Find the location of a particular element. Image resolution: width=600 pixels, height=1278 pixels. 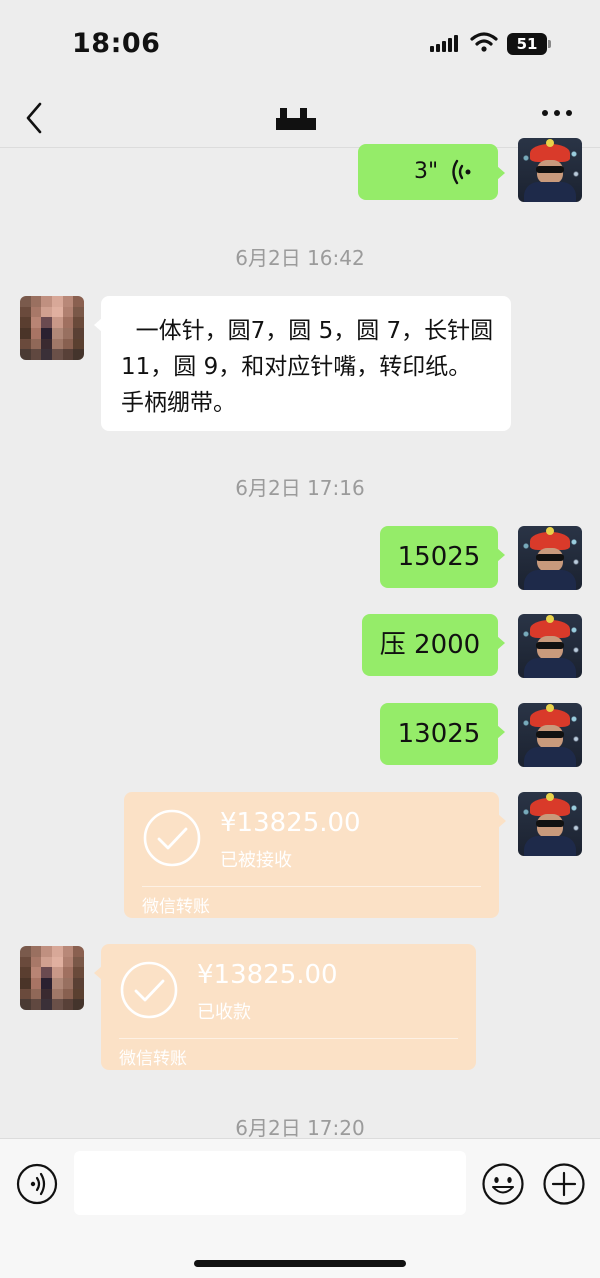

signal-icon is located at coordinates (444, 43).